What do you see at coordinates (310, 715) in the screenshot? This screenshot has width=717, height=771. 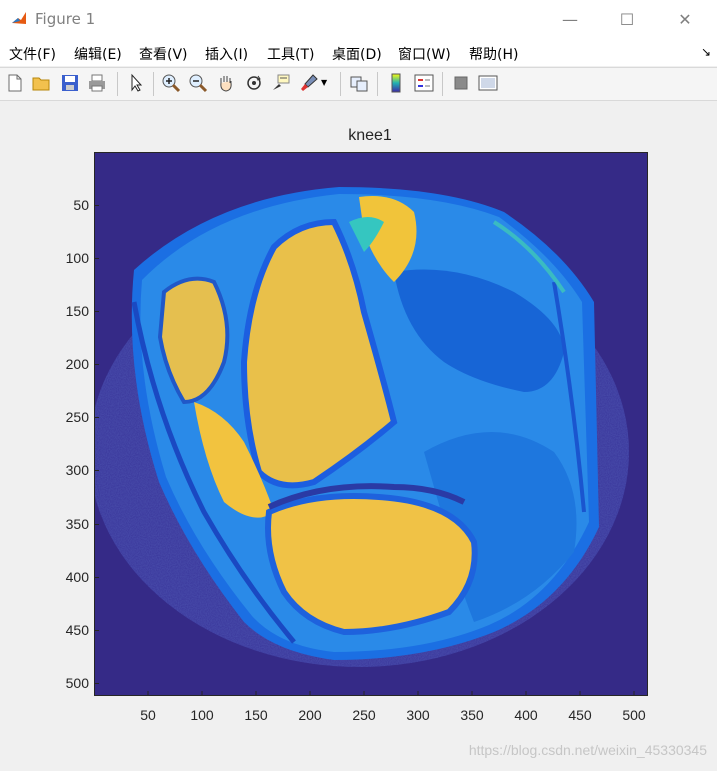 I see `x-tick-label: 200` at bounding box center [310, 715].